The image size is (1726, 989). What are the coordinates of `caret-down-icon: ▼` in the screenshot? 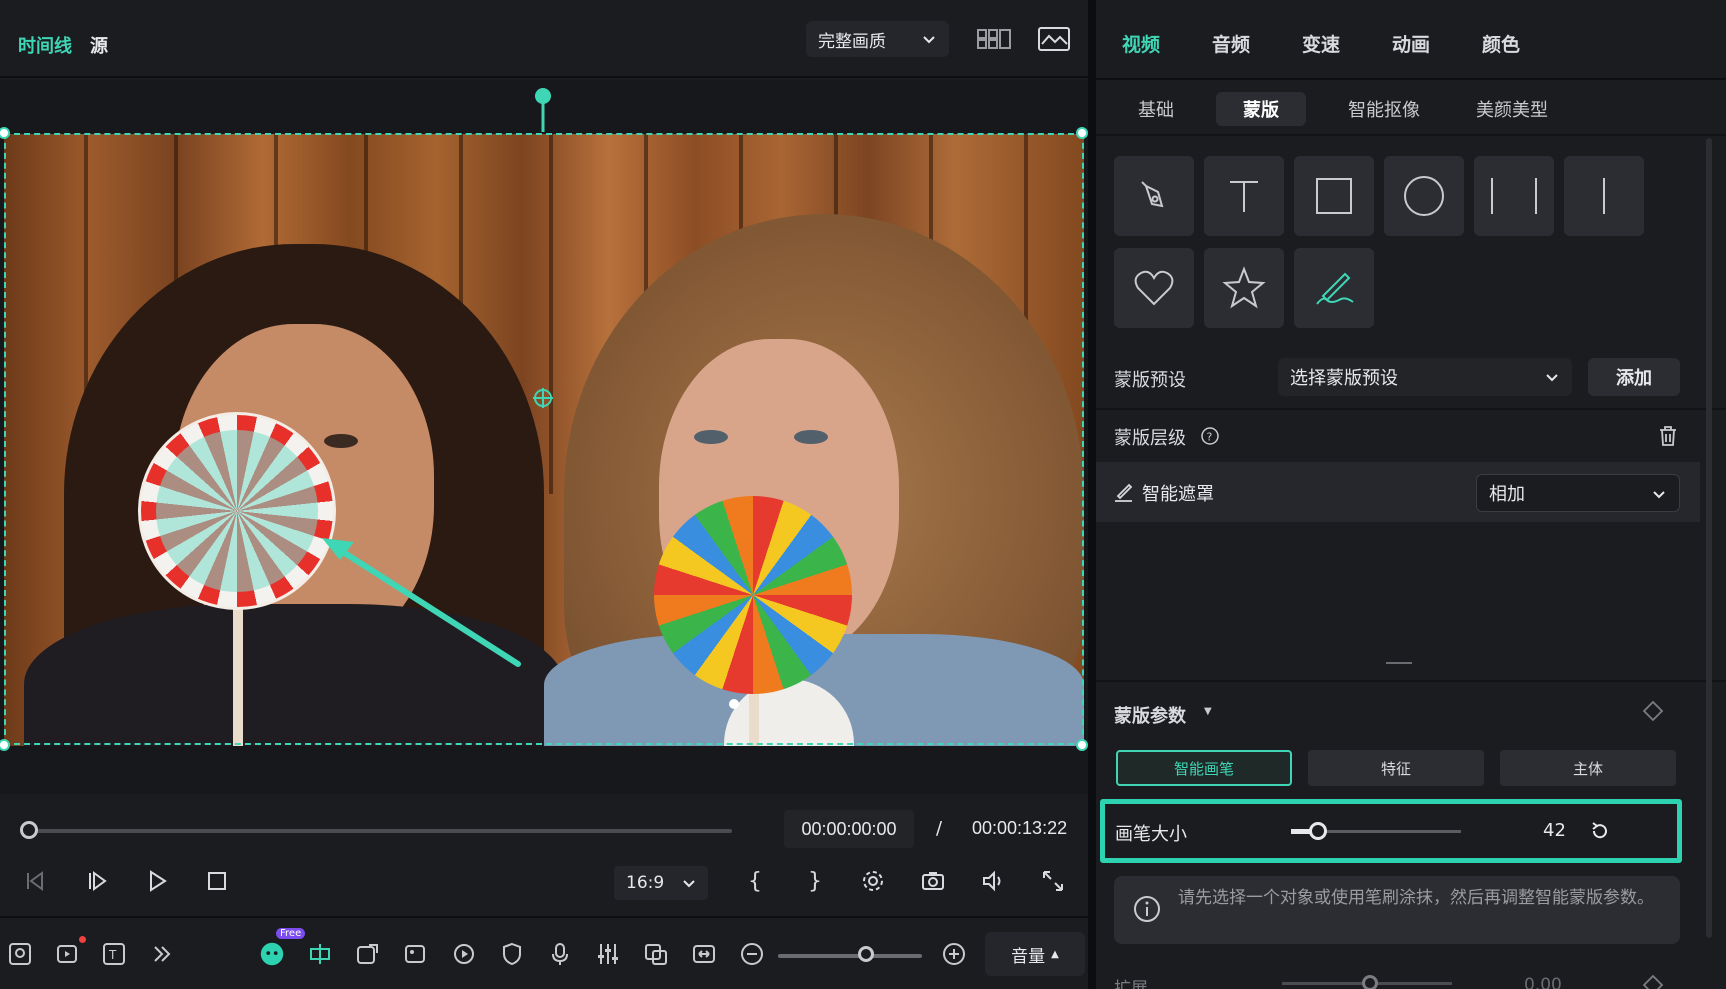 It's located at (1208, 711).